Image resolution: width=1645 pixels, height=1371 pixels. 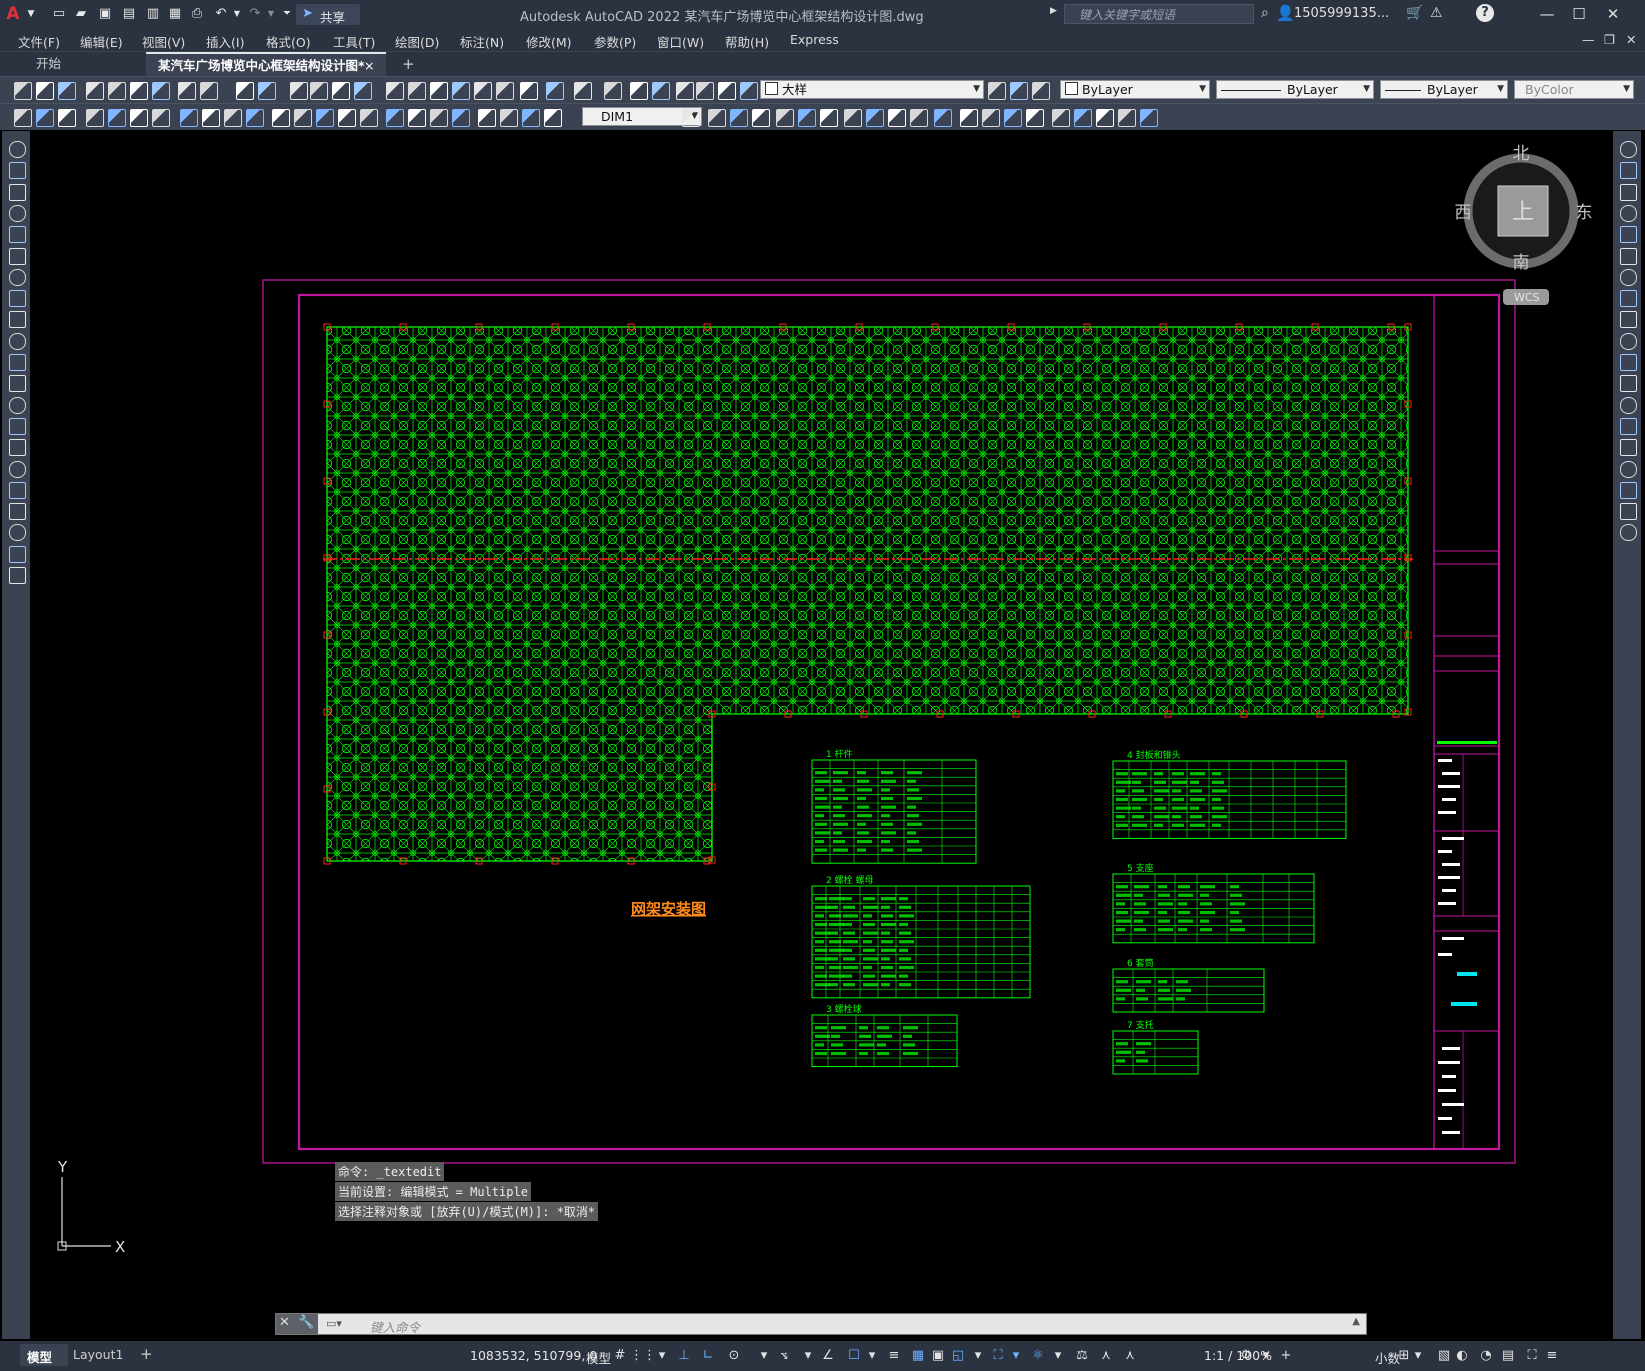 I want to click on modify-tool-14-icon, so click(x=1628, y=426).